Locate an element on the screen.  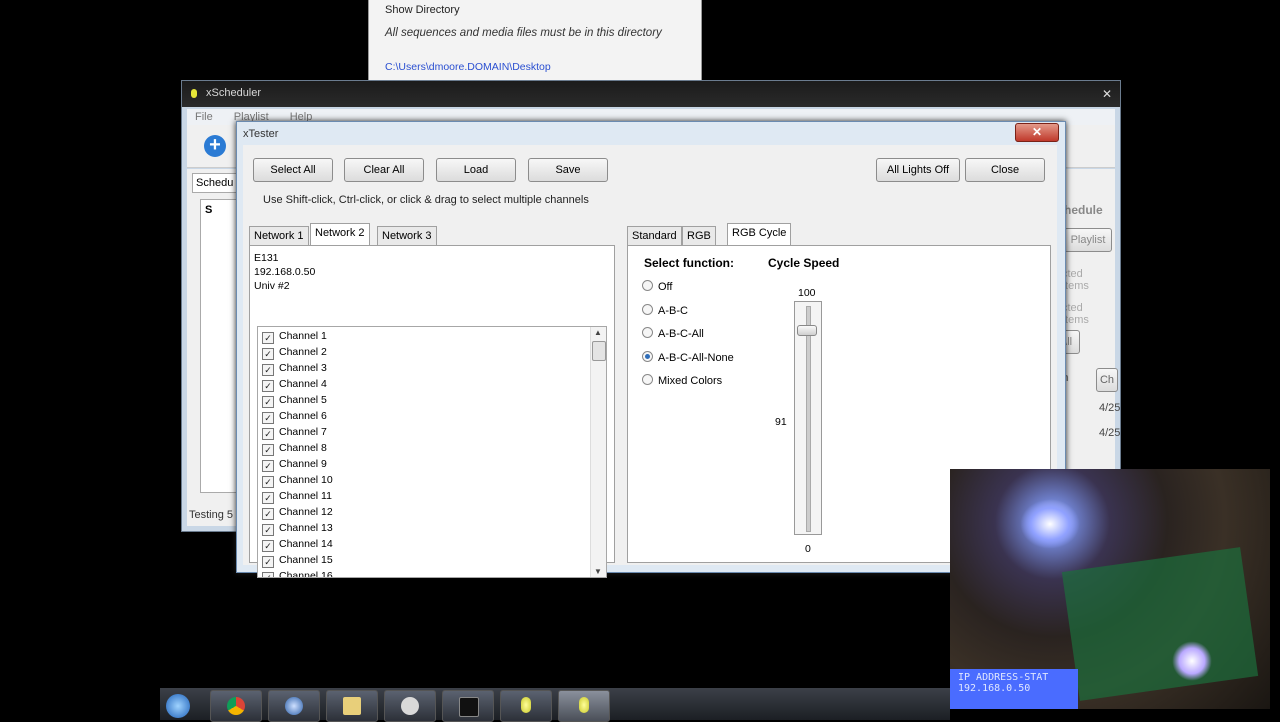
tab-rgb-cycle: RGB Cycle is located at coordinates (759, 234).